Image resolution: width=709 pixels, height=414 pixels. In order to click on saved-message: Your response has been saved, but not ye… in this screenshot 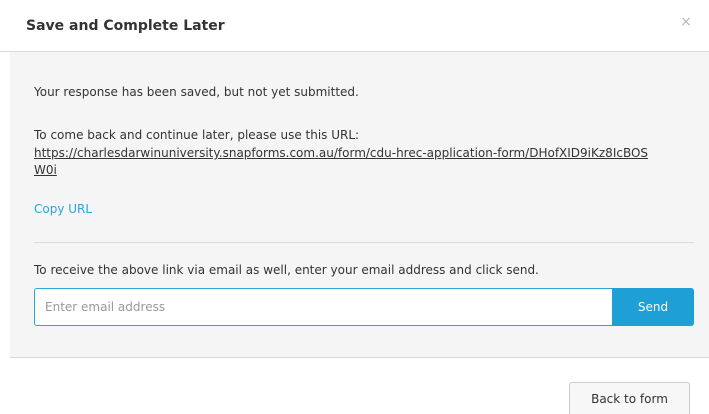, I will do `click(196, 92)`.